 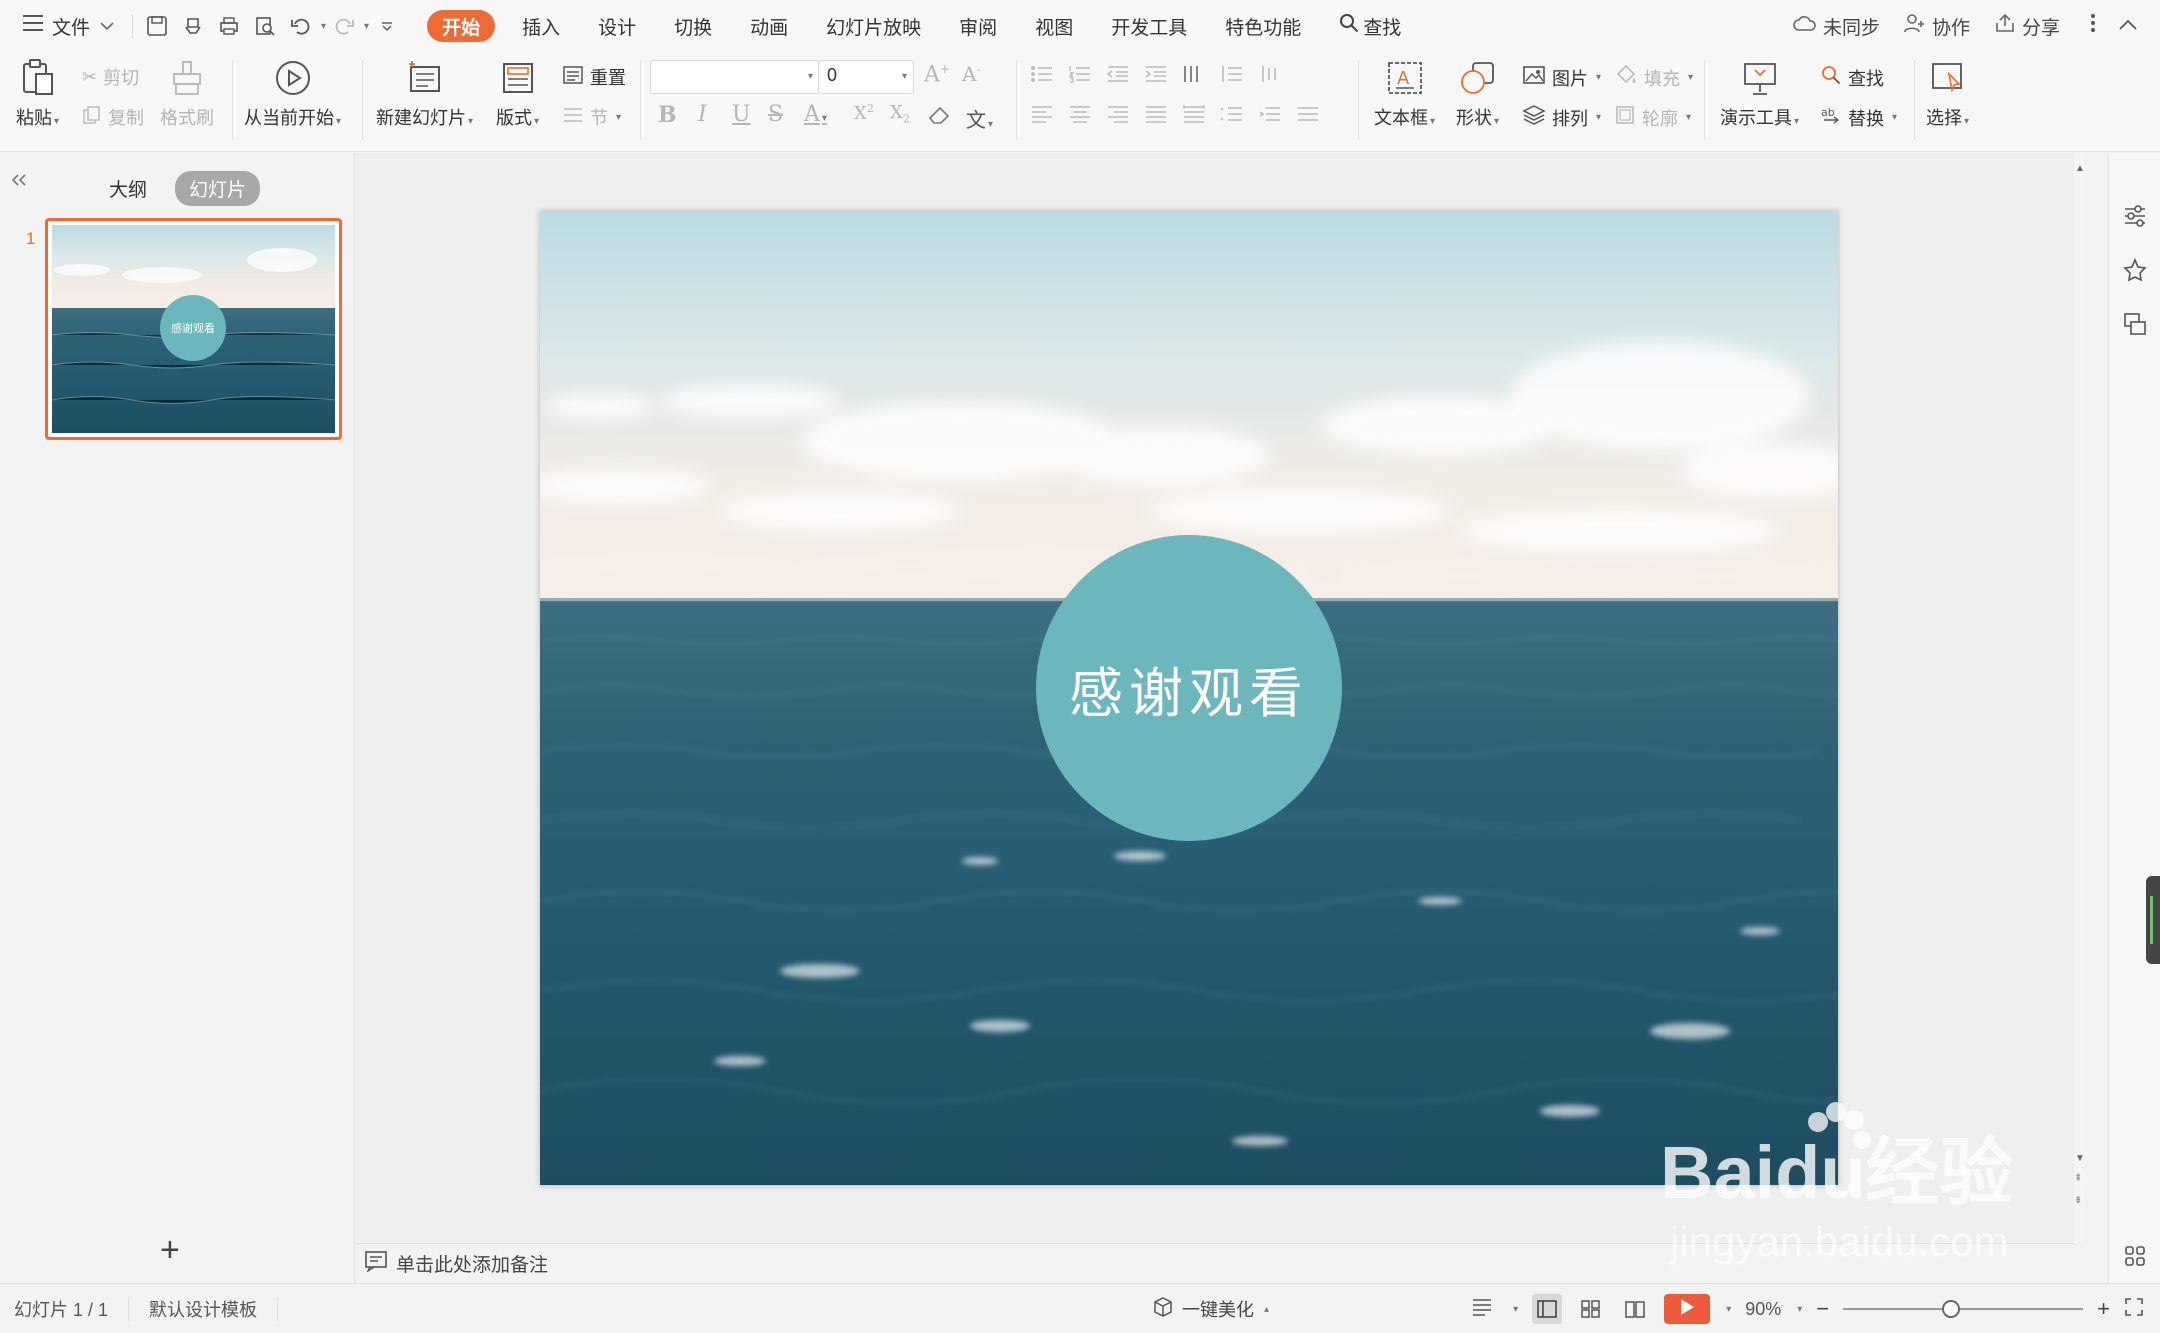 I want to click on play-slideshow-button, so click(x=1687, y=1309).